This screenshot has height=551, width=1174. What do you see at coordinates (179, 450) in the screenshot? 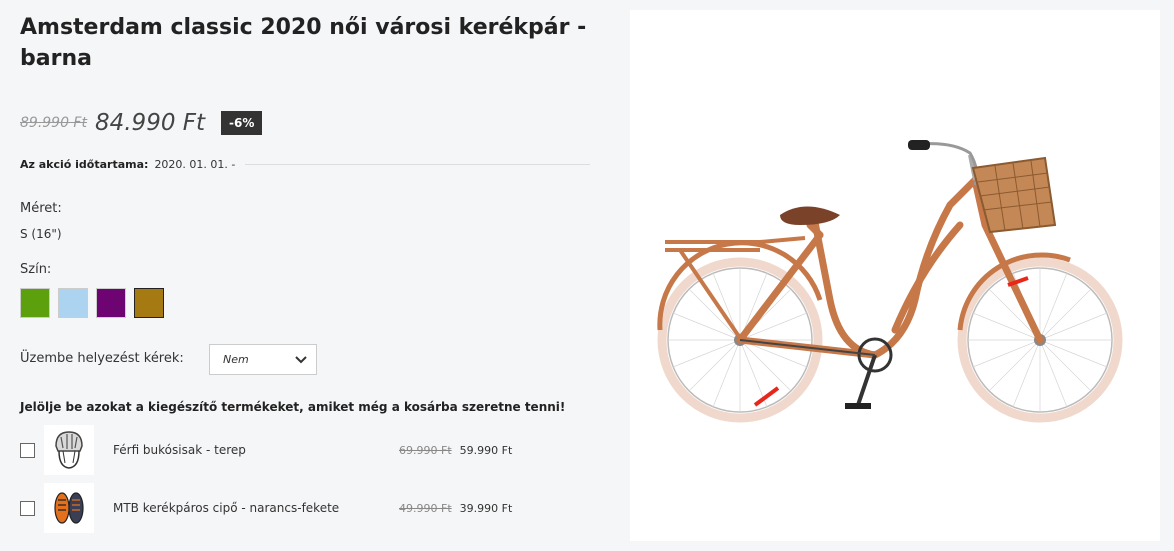
I see `accessory-name: Férfi bukósisak - terep` at bounding box center [179, 450].